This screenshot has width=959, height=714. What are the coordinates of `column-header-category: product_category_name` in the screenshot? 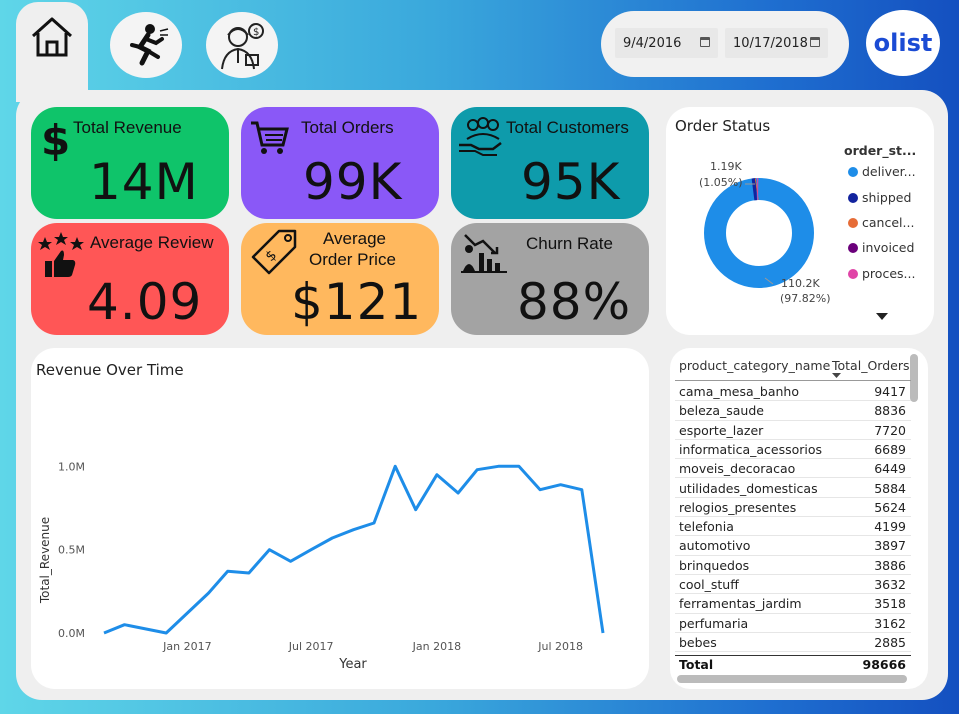 It's located at (754, 365).